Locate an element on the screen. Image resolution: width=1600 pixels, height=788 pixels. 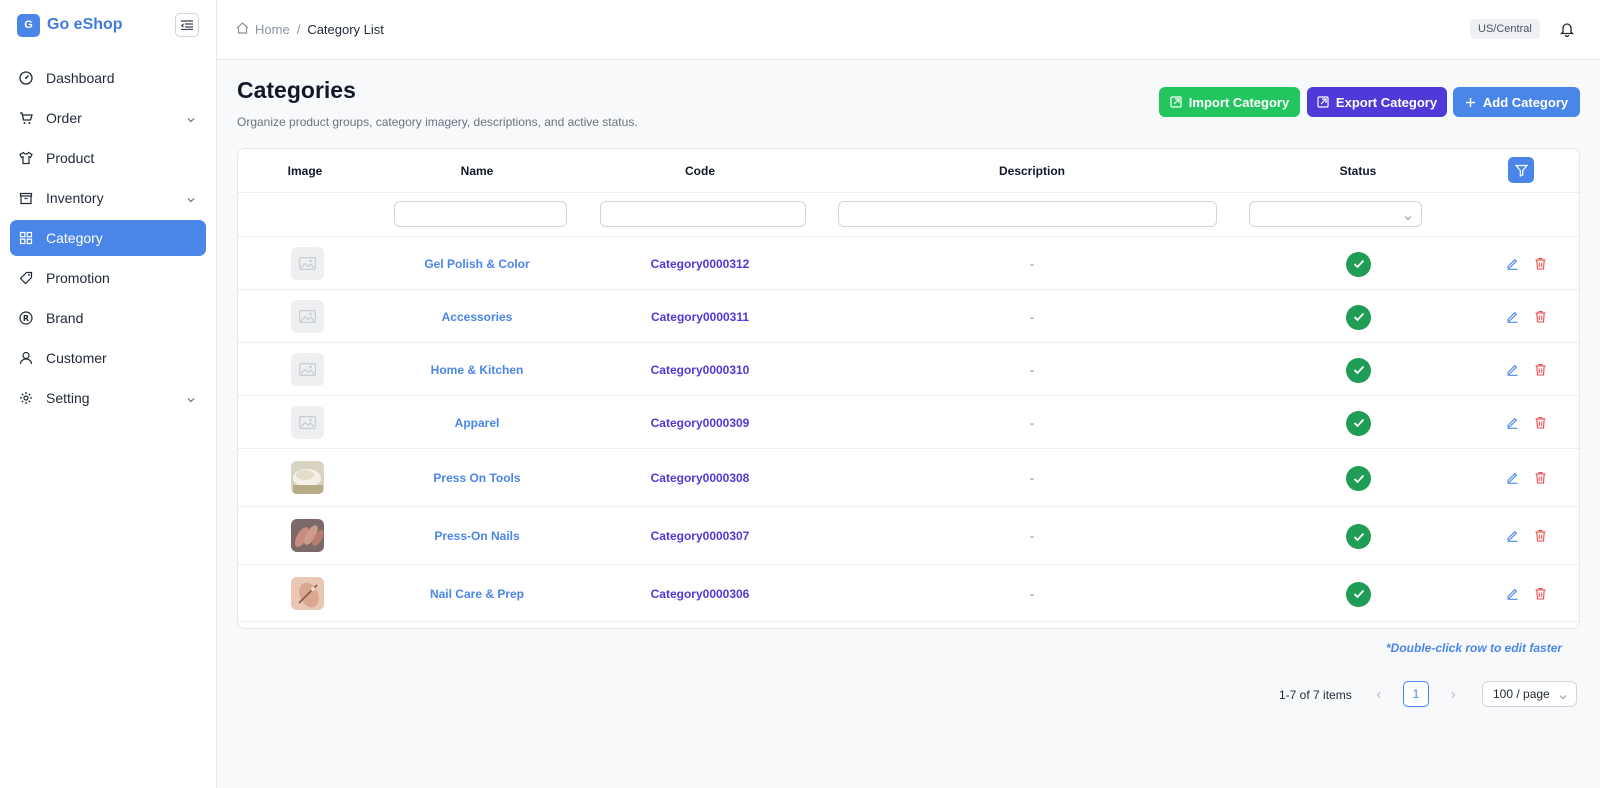
gear-icon is located at coordinates (26, 398).